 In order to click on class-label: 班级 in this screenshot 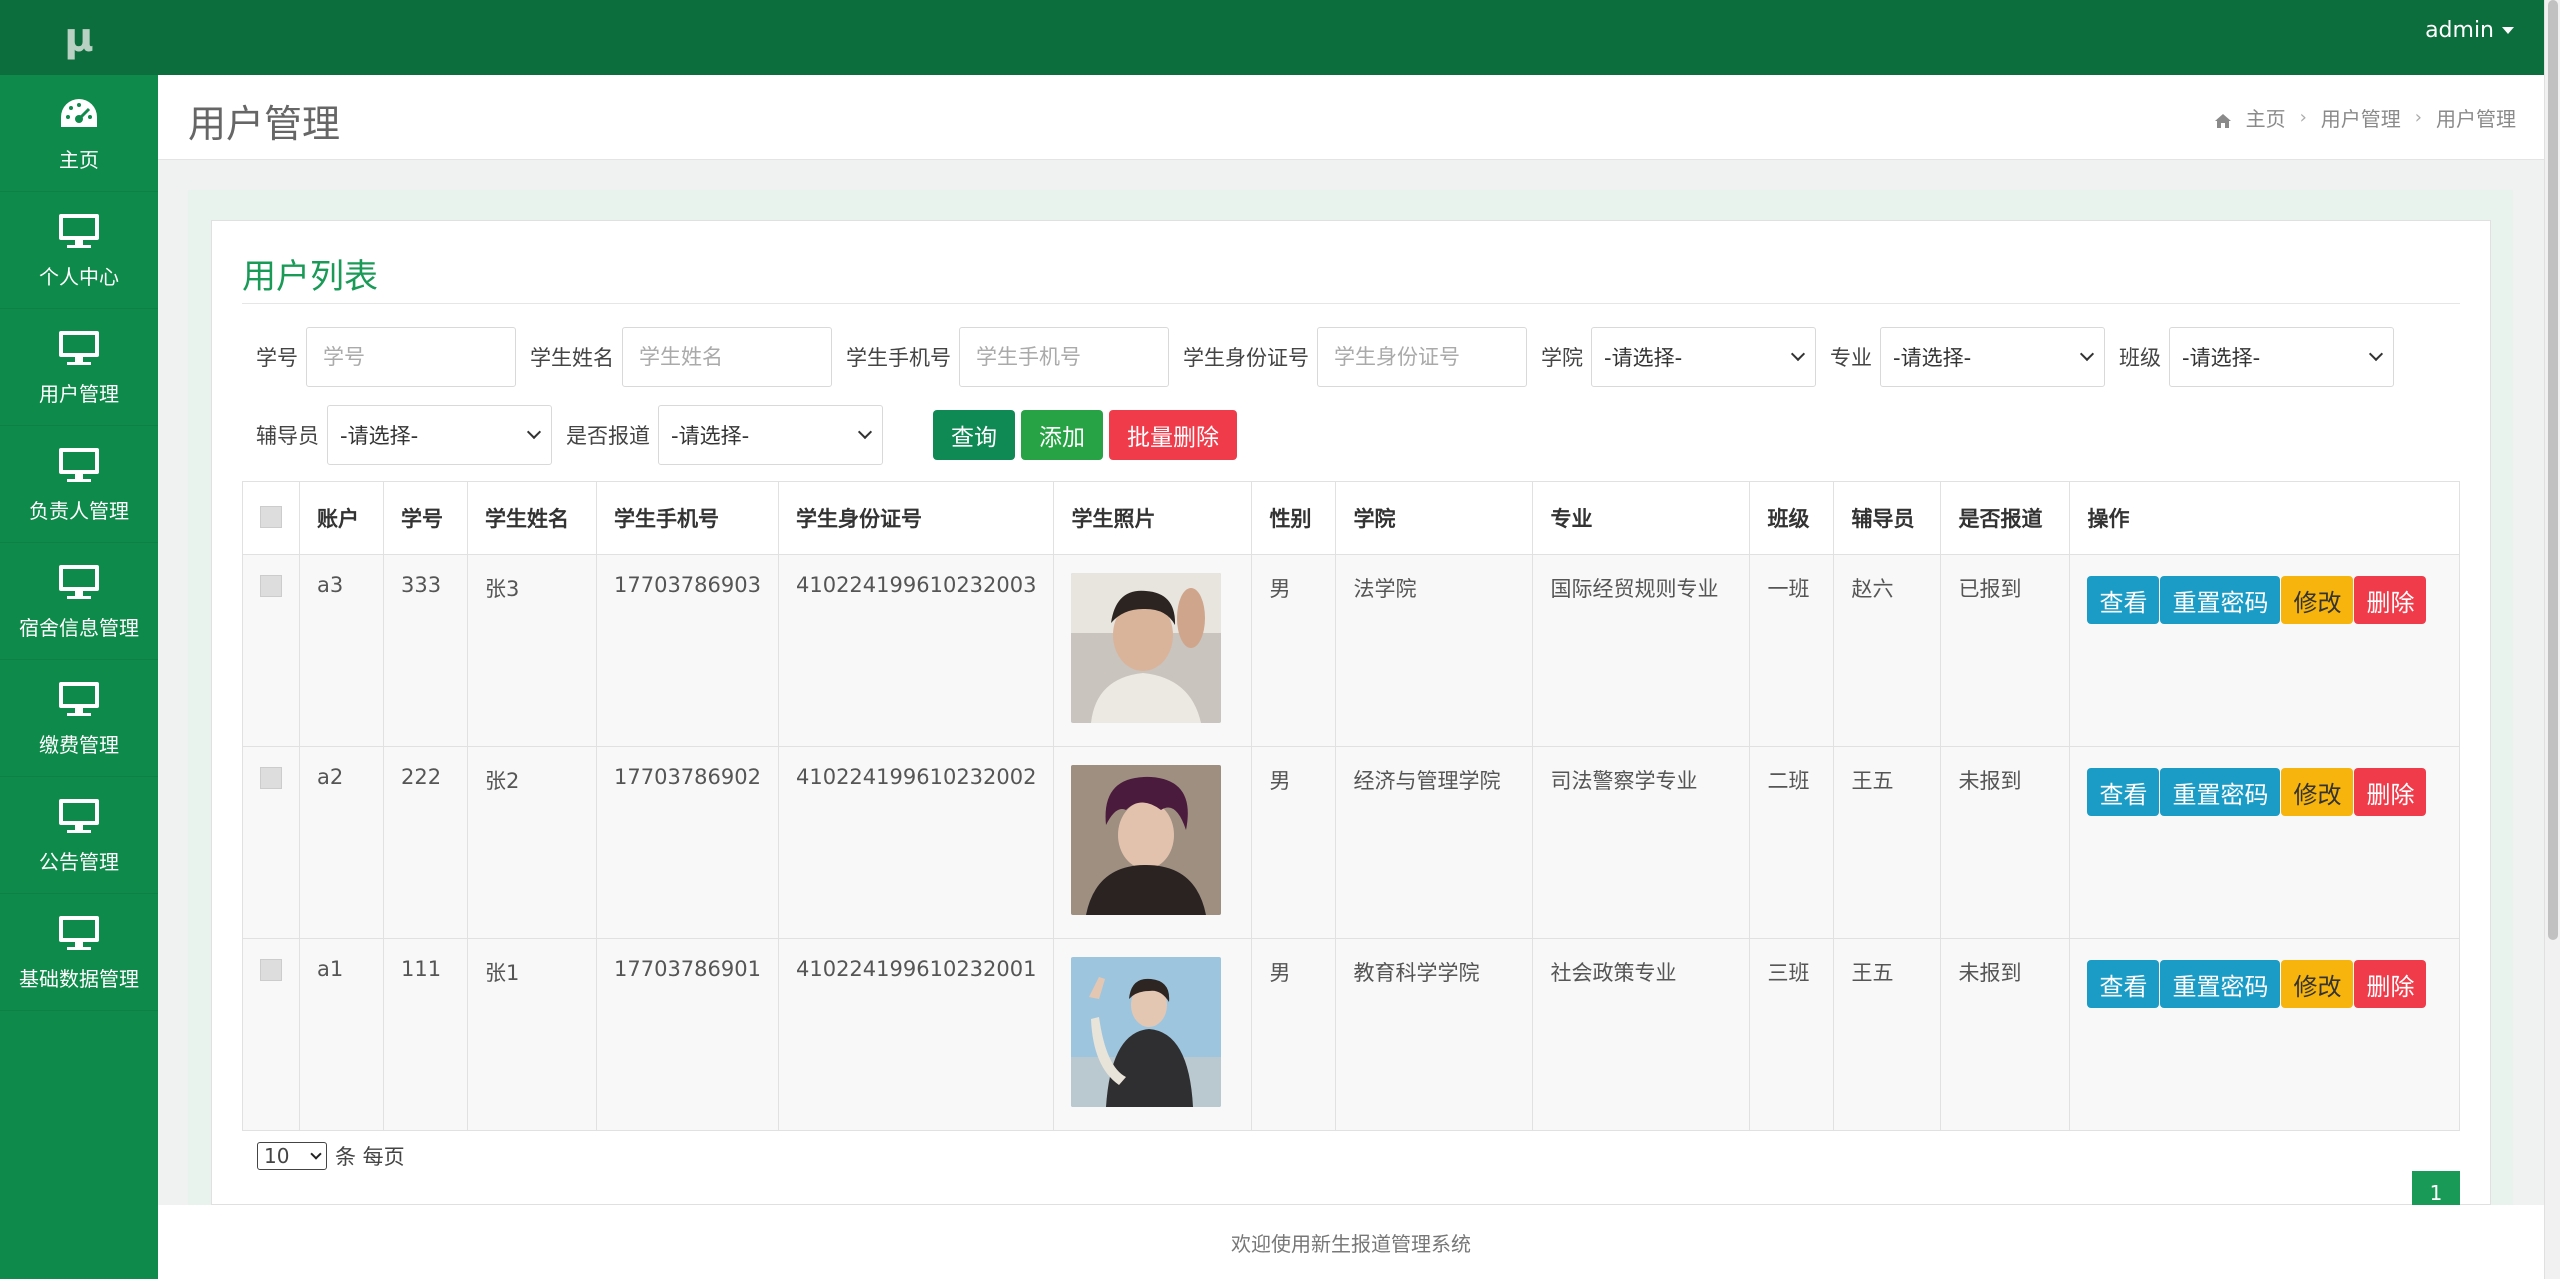, I will do `click(2140, 358)`.